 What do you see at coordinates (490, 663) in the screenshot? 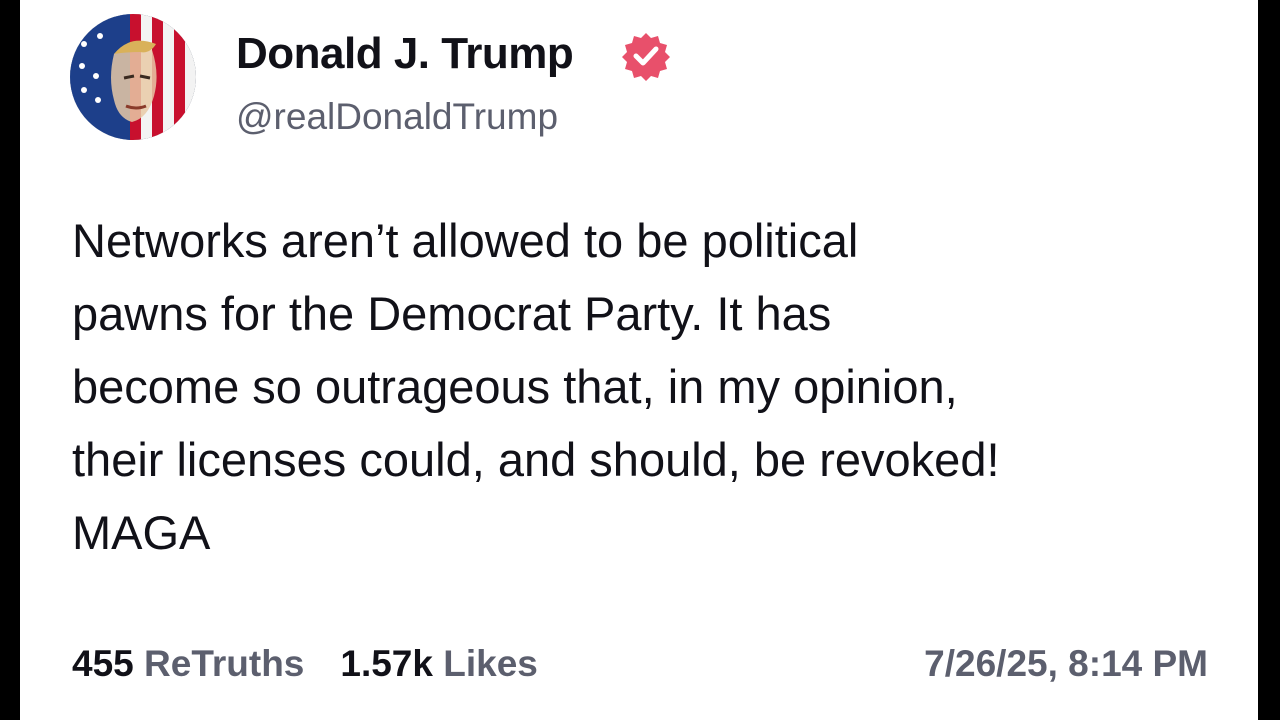
I see `likes-label: Likes` at bounding box center [490, 663].